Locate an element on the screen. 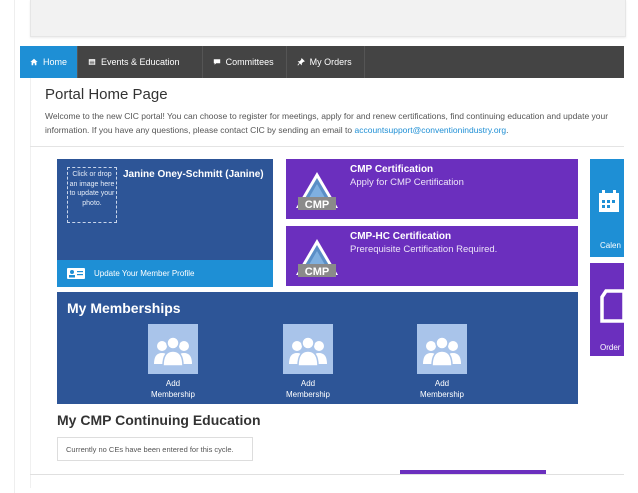 The image size is (638, 493). support-email-link: accountsupport@conventionindustry.org is located at coordinates (430, 130).